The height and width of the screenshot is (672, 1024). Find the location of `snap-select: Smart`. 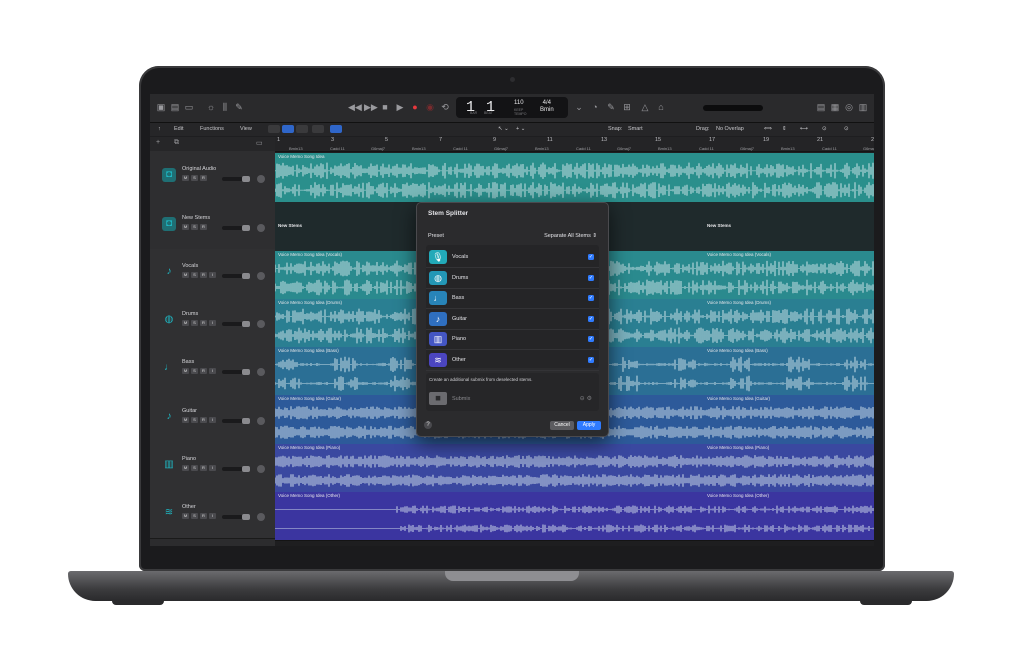

snap-select: Smart is located at coordinates (635, 129).